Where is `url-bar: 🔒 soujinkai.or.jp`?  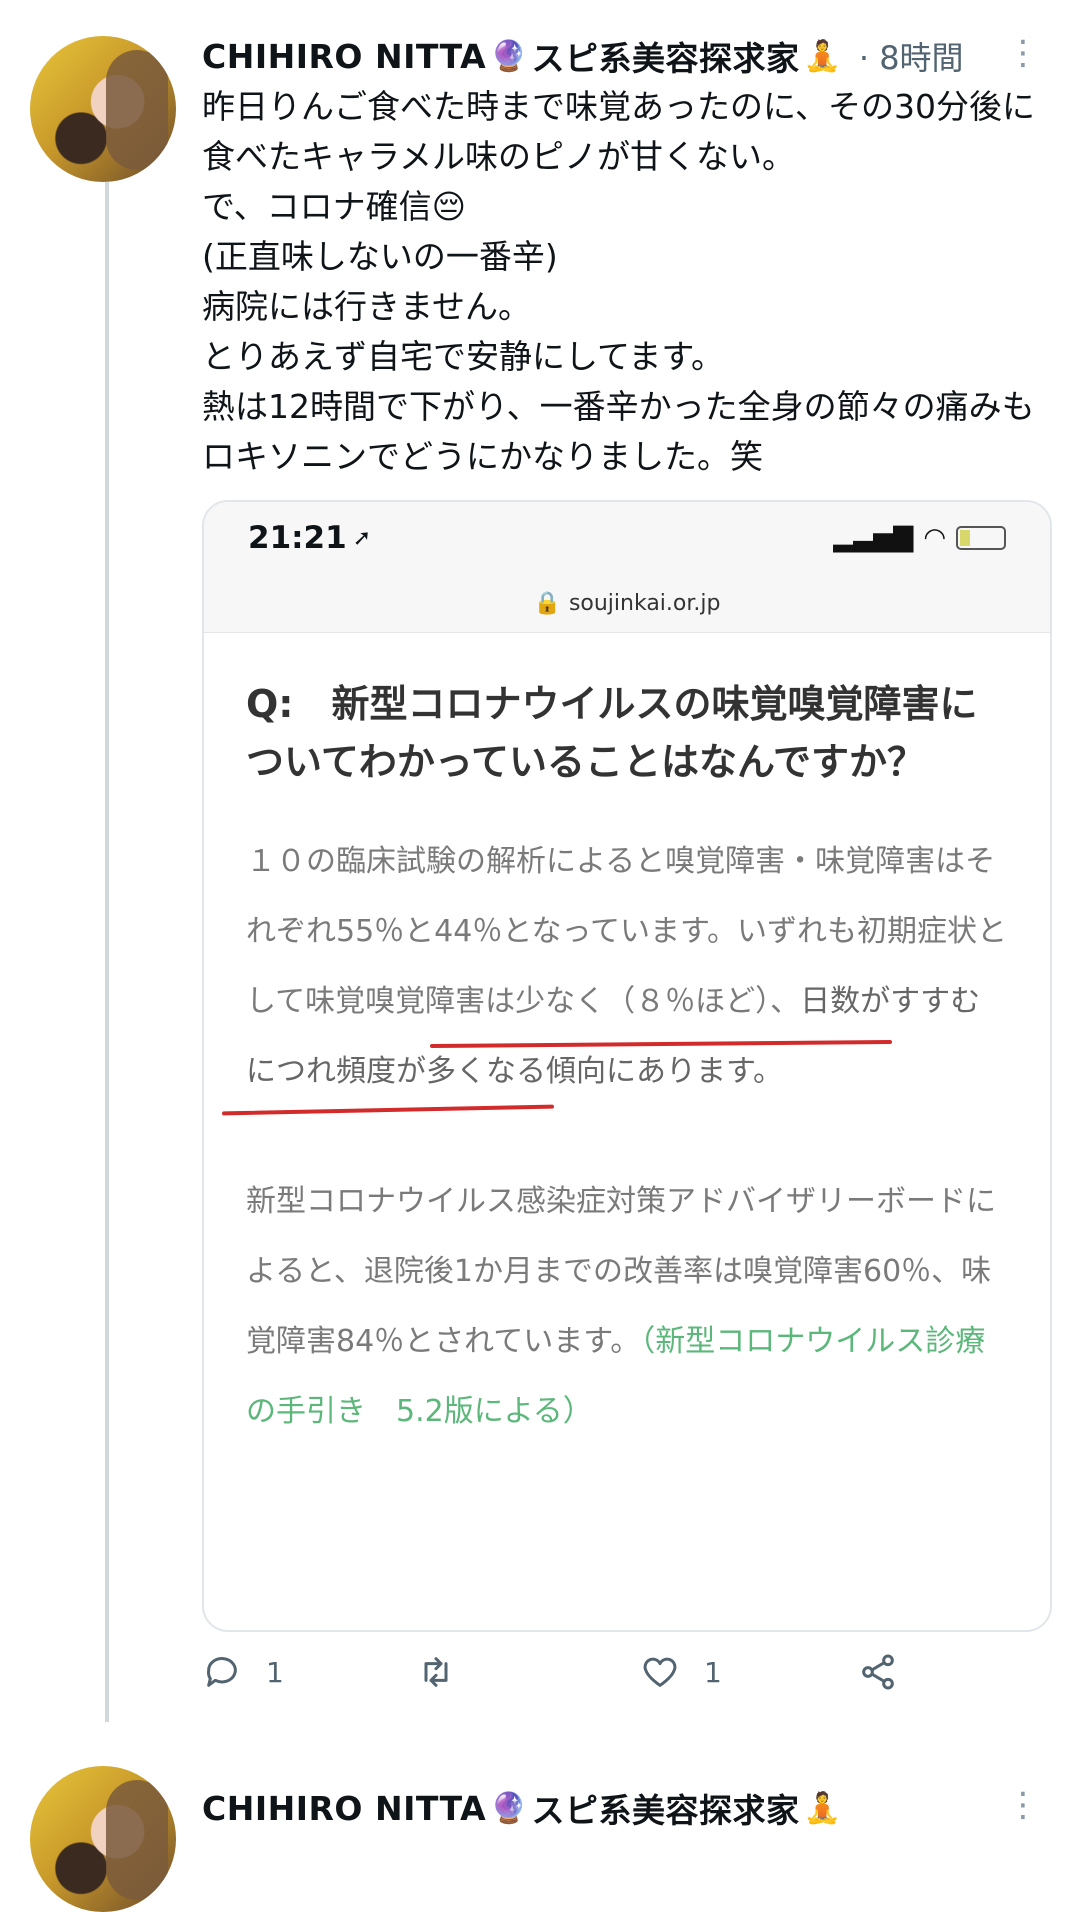 url-bar: 🔒 soujinkai.or.jp is located at coordinates (627, 603).